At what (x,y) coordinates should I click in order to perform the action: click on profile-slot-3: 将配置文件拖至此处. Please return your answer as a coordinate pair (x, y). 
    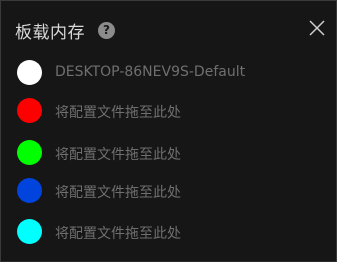
    Looking at the image, I should click on (168, 152).